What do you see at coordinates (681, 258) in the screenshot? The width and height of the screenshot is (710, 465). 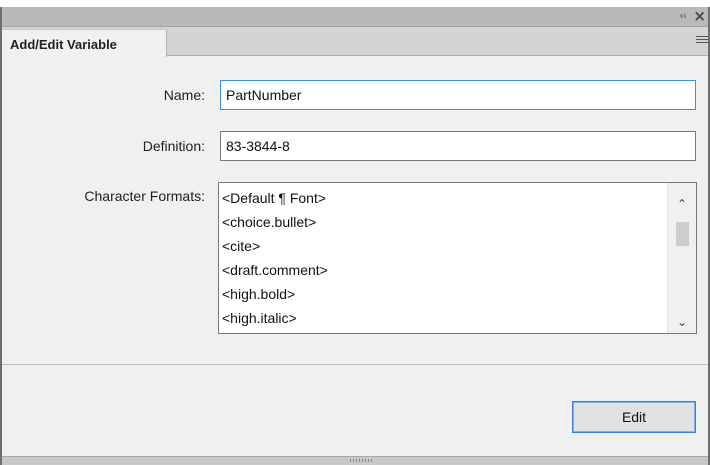 I see `list-scrollbar: ⌃ ⌄` at bounding box center [681, 258].